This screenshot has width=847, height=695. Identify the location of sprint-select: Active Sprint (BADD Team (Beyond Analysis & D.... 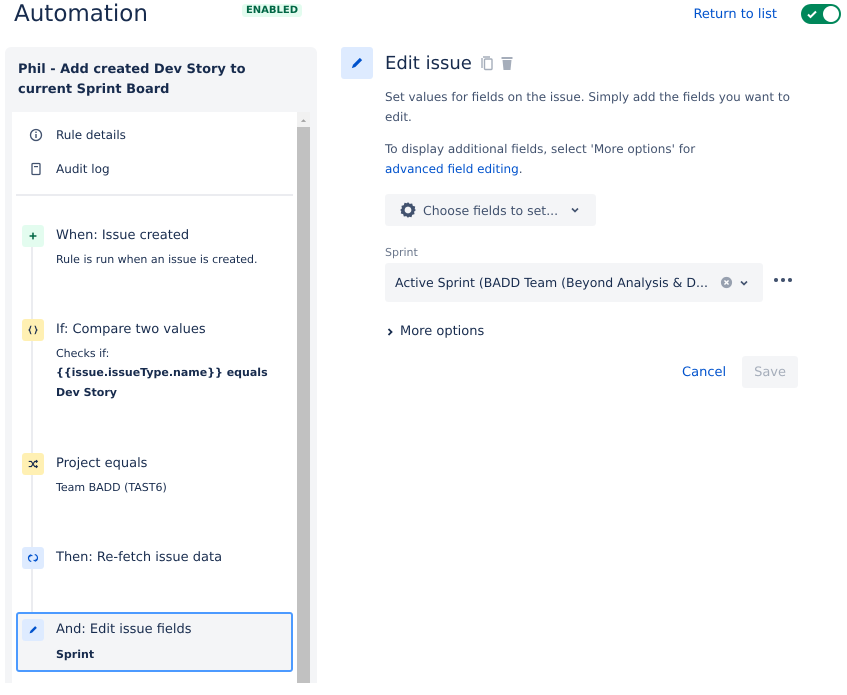
(574, 282).